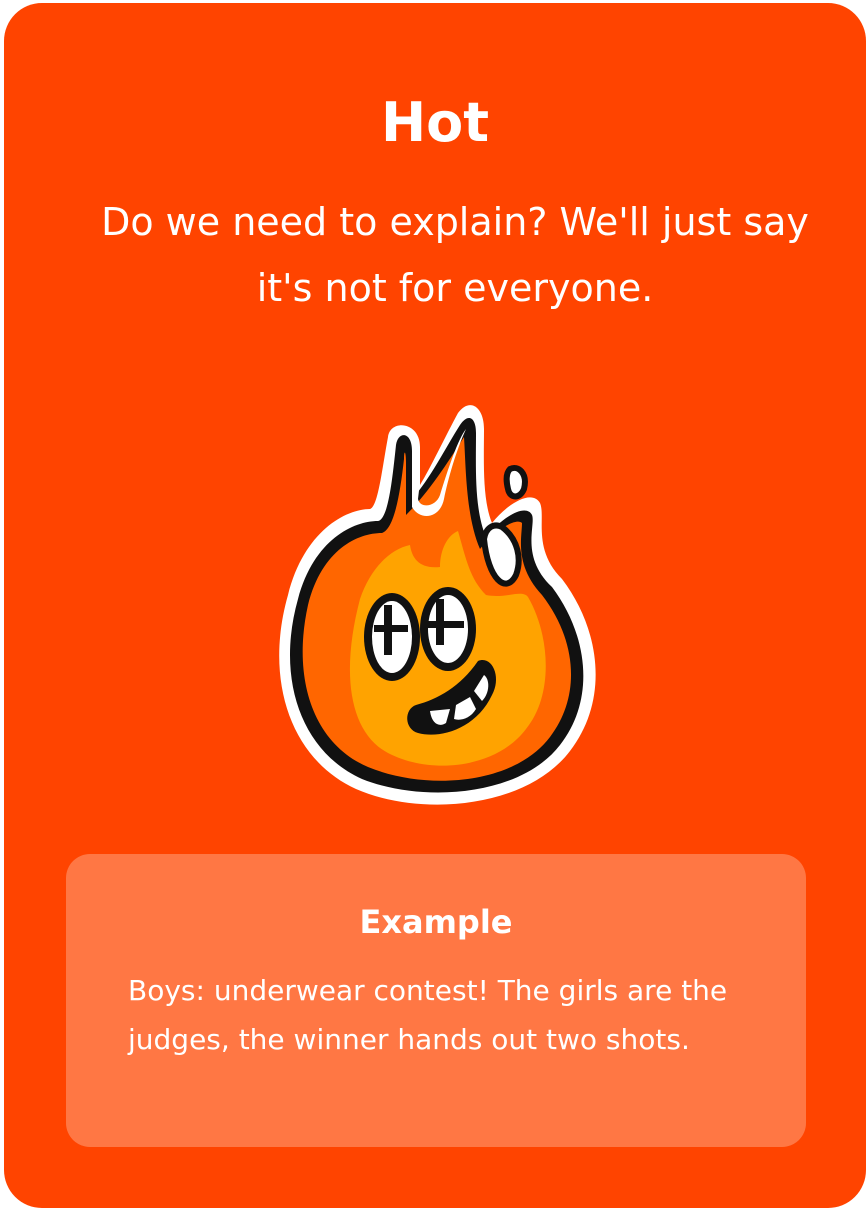 This screenshot has width=868, height=1212. What do you see at coordinates (436, 922) in the screenshot?
I see `example-heading: Example` at bounding box center [436, 922].